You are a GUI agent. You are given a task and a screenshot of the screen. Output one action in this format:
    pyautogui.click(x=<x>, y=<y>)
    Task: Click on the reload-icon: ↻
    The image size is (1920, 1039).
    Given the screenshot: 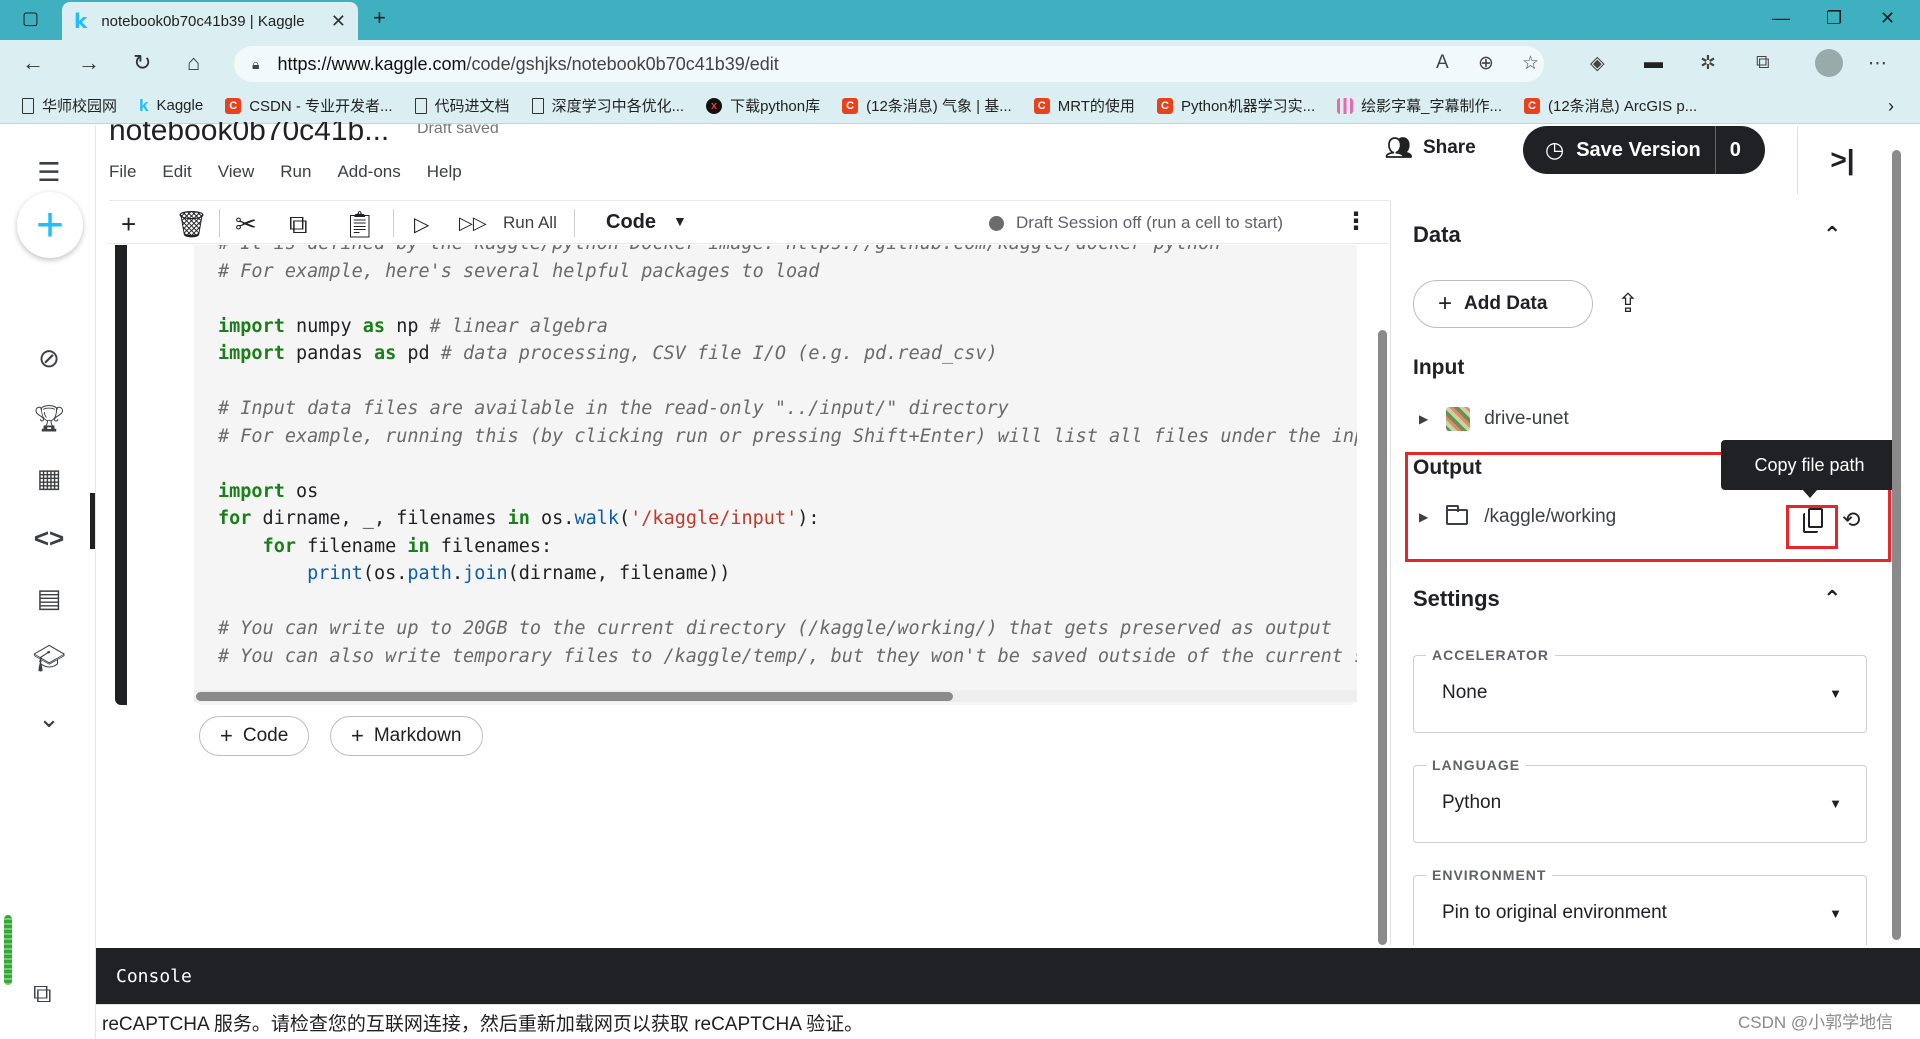 What is the action you would take?
    pyautogui.click(x=142, y=63)
    